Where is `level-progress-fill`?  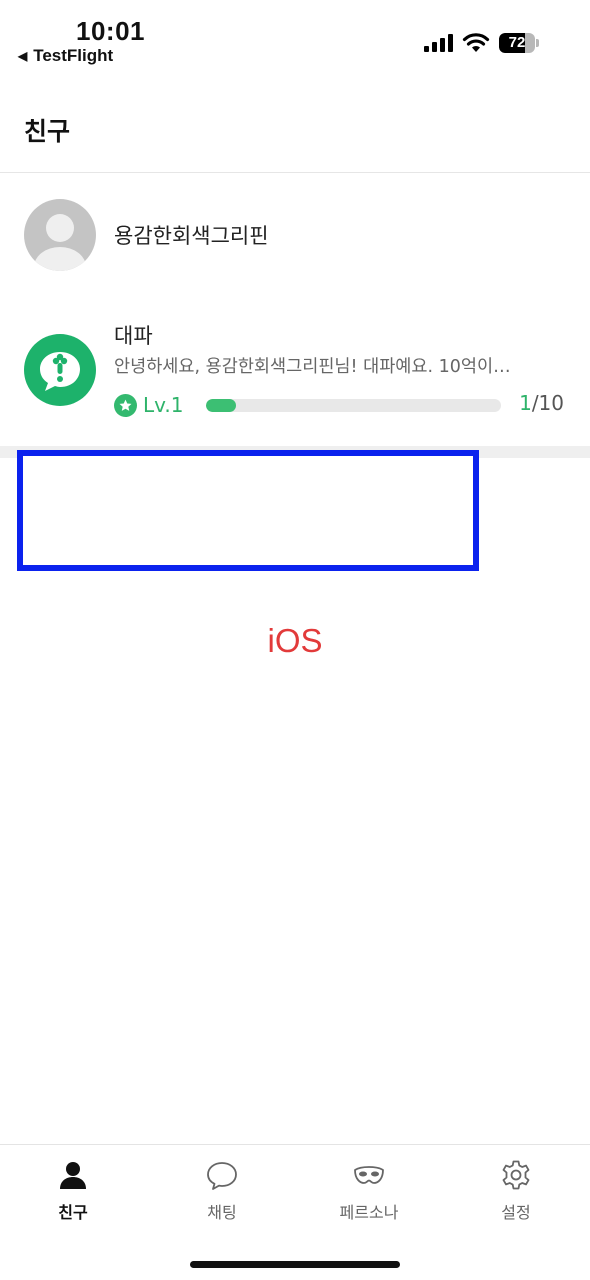 level-progress-fill is located at coordinates (221, 405).